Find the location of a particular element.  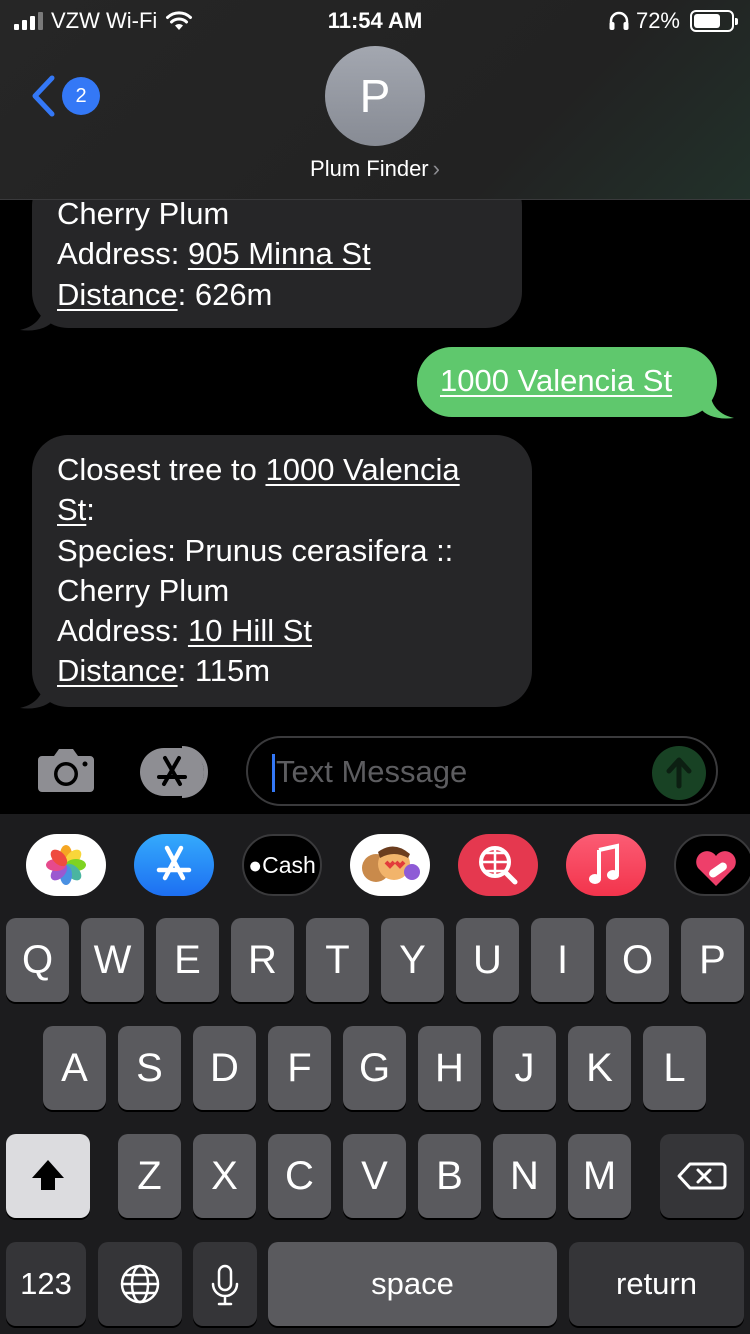

arrow-up-icon is located at coordinates (679, 773).